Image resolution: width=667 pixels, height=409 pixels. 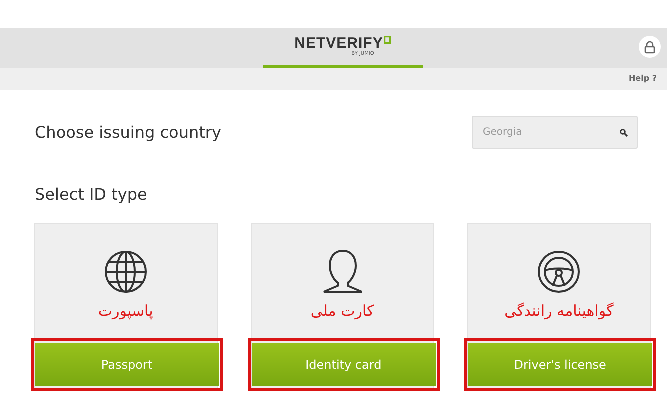 I want to click on lock-icon, so click(x=650, y=47).